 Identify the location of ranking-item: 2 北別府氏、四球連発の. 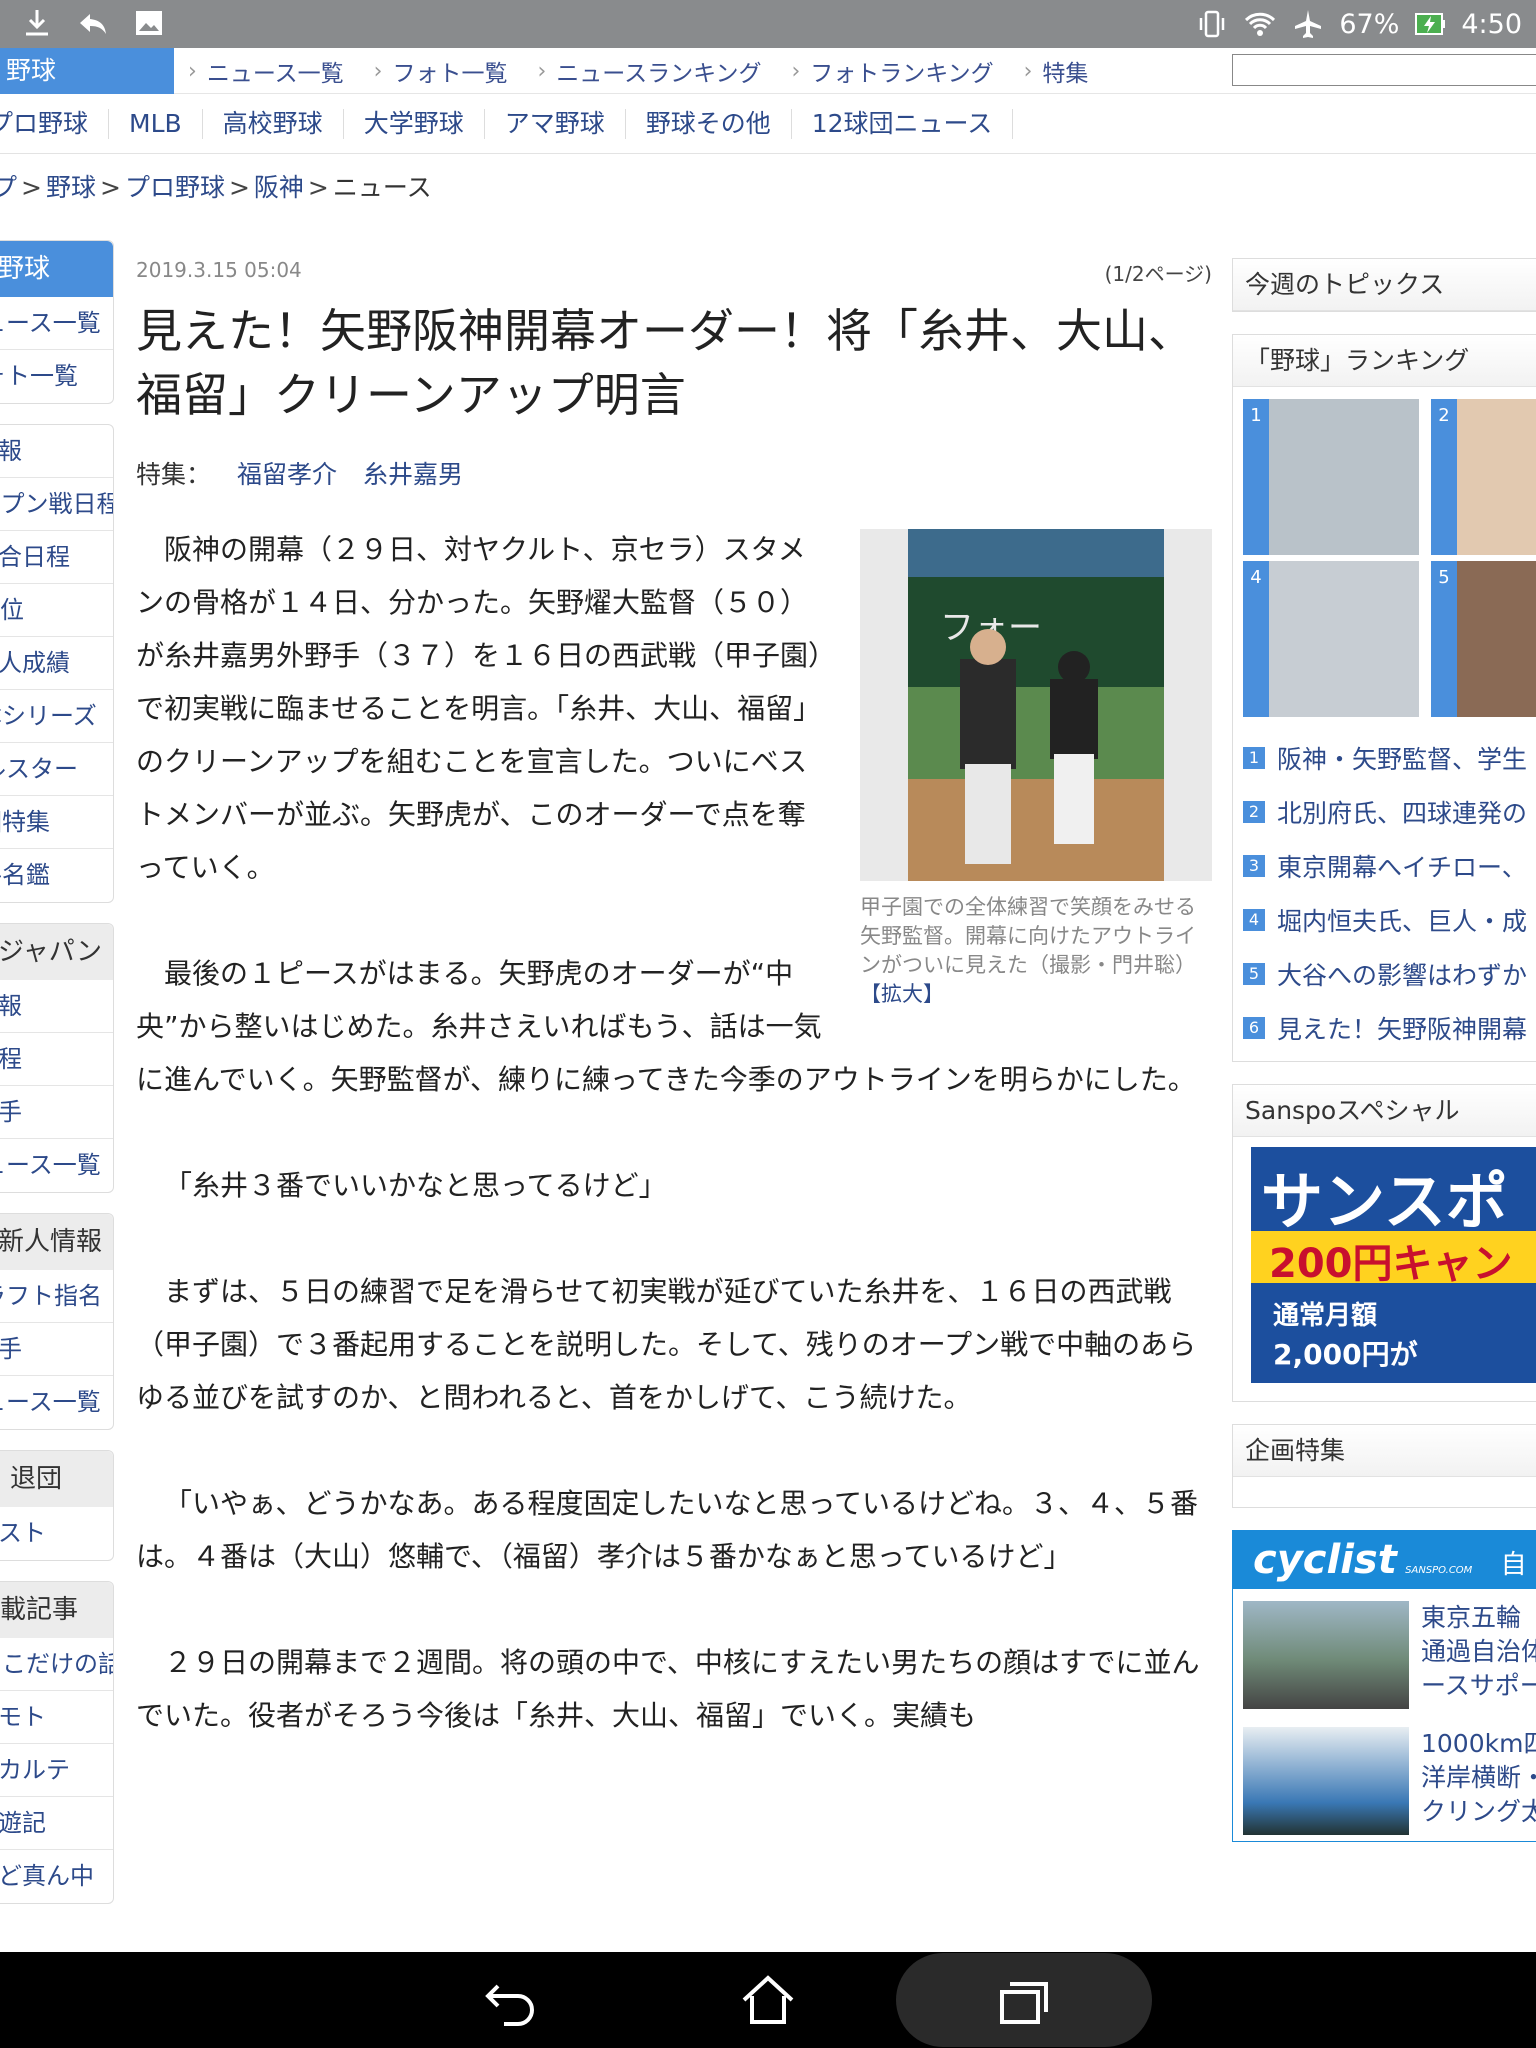
(1389, 812).